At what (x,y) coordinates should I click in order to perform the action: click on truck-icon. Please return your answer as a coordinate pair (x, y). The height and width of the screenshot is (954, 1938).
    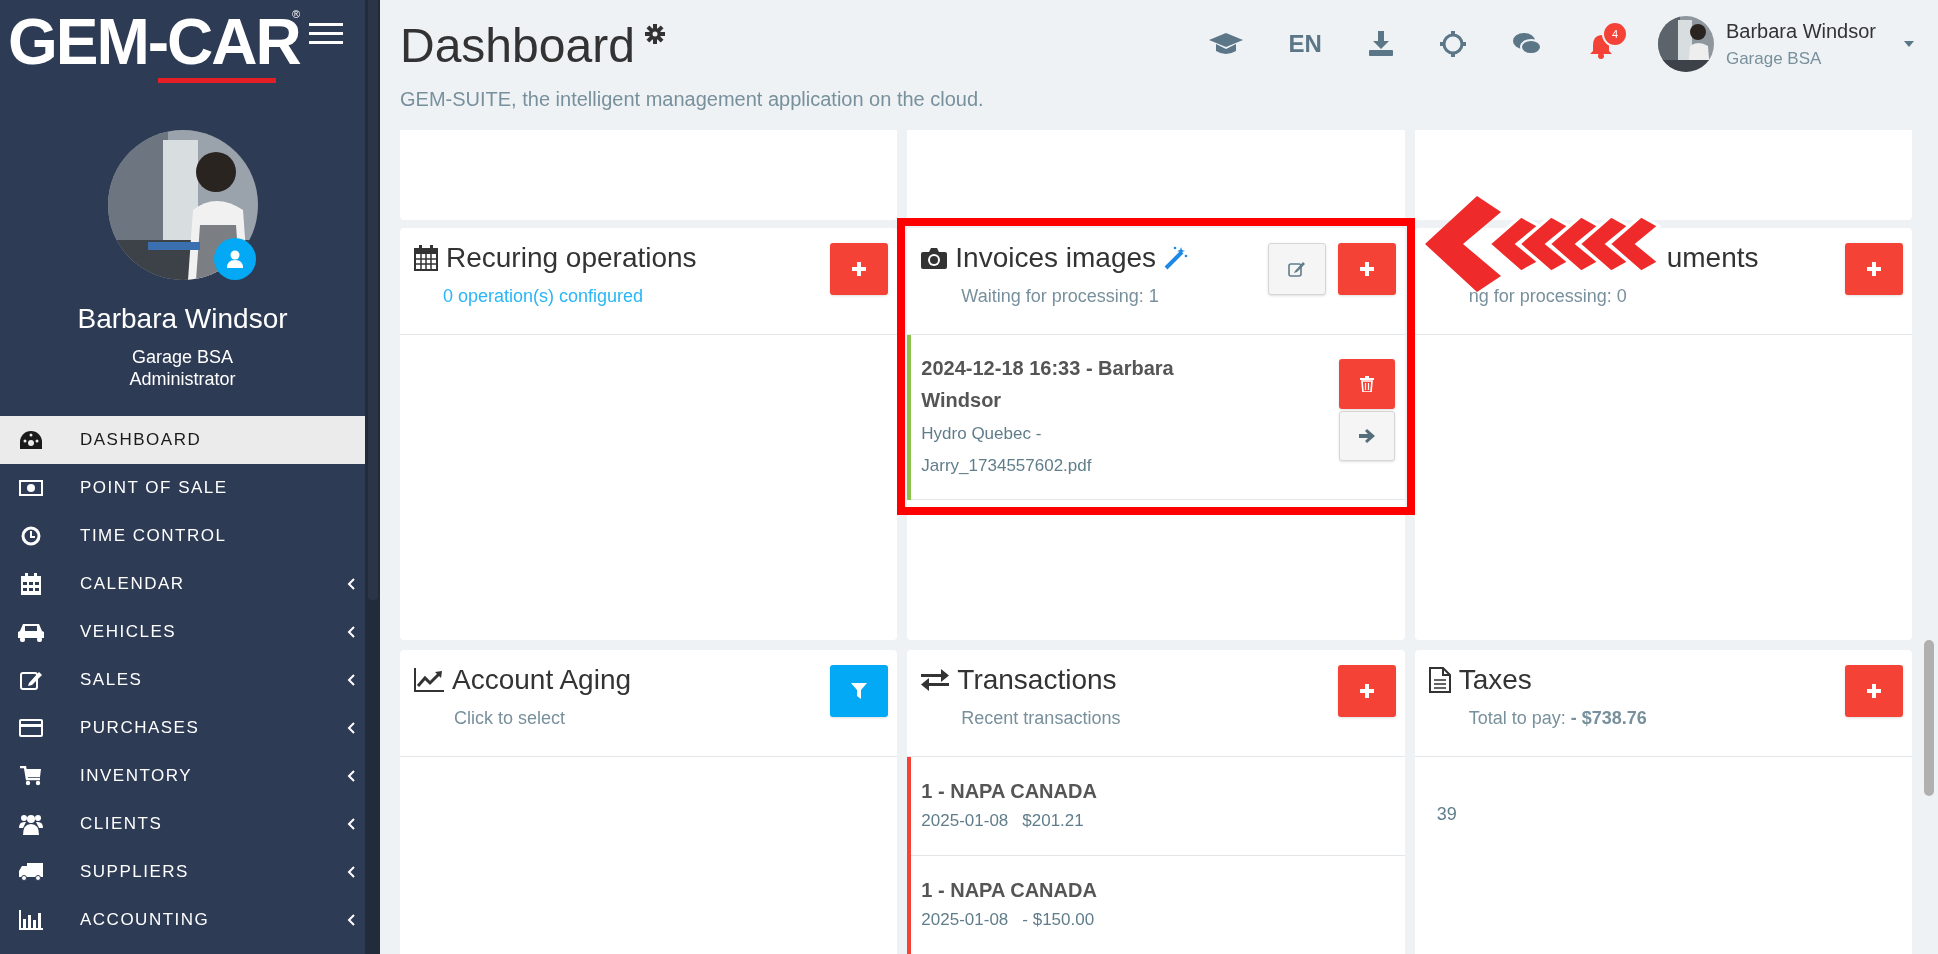
    Looking at the image, I should click on (31, 872).